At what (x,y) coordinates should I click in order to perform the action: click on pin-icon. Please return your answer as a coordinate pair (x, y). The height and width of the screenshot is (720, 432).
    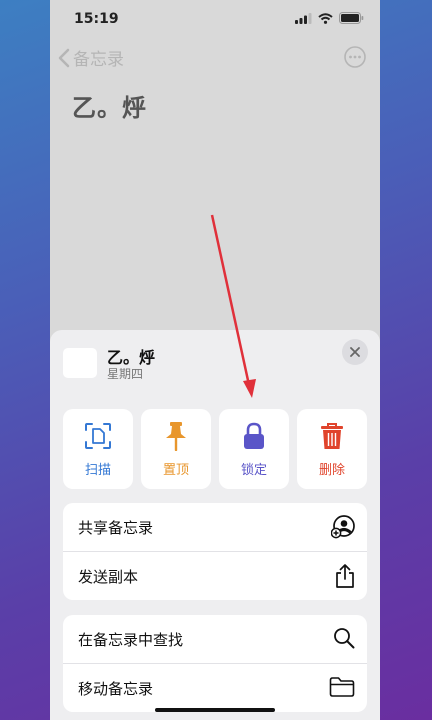
    Looking at the image, I should click on (176, 436).